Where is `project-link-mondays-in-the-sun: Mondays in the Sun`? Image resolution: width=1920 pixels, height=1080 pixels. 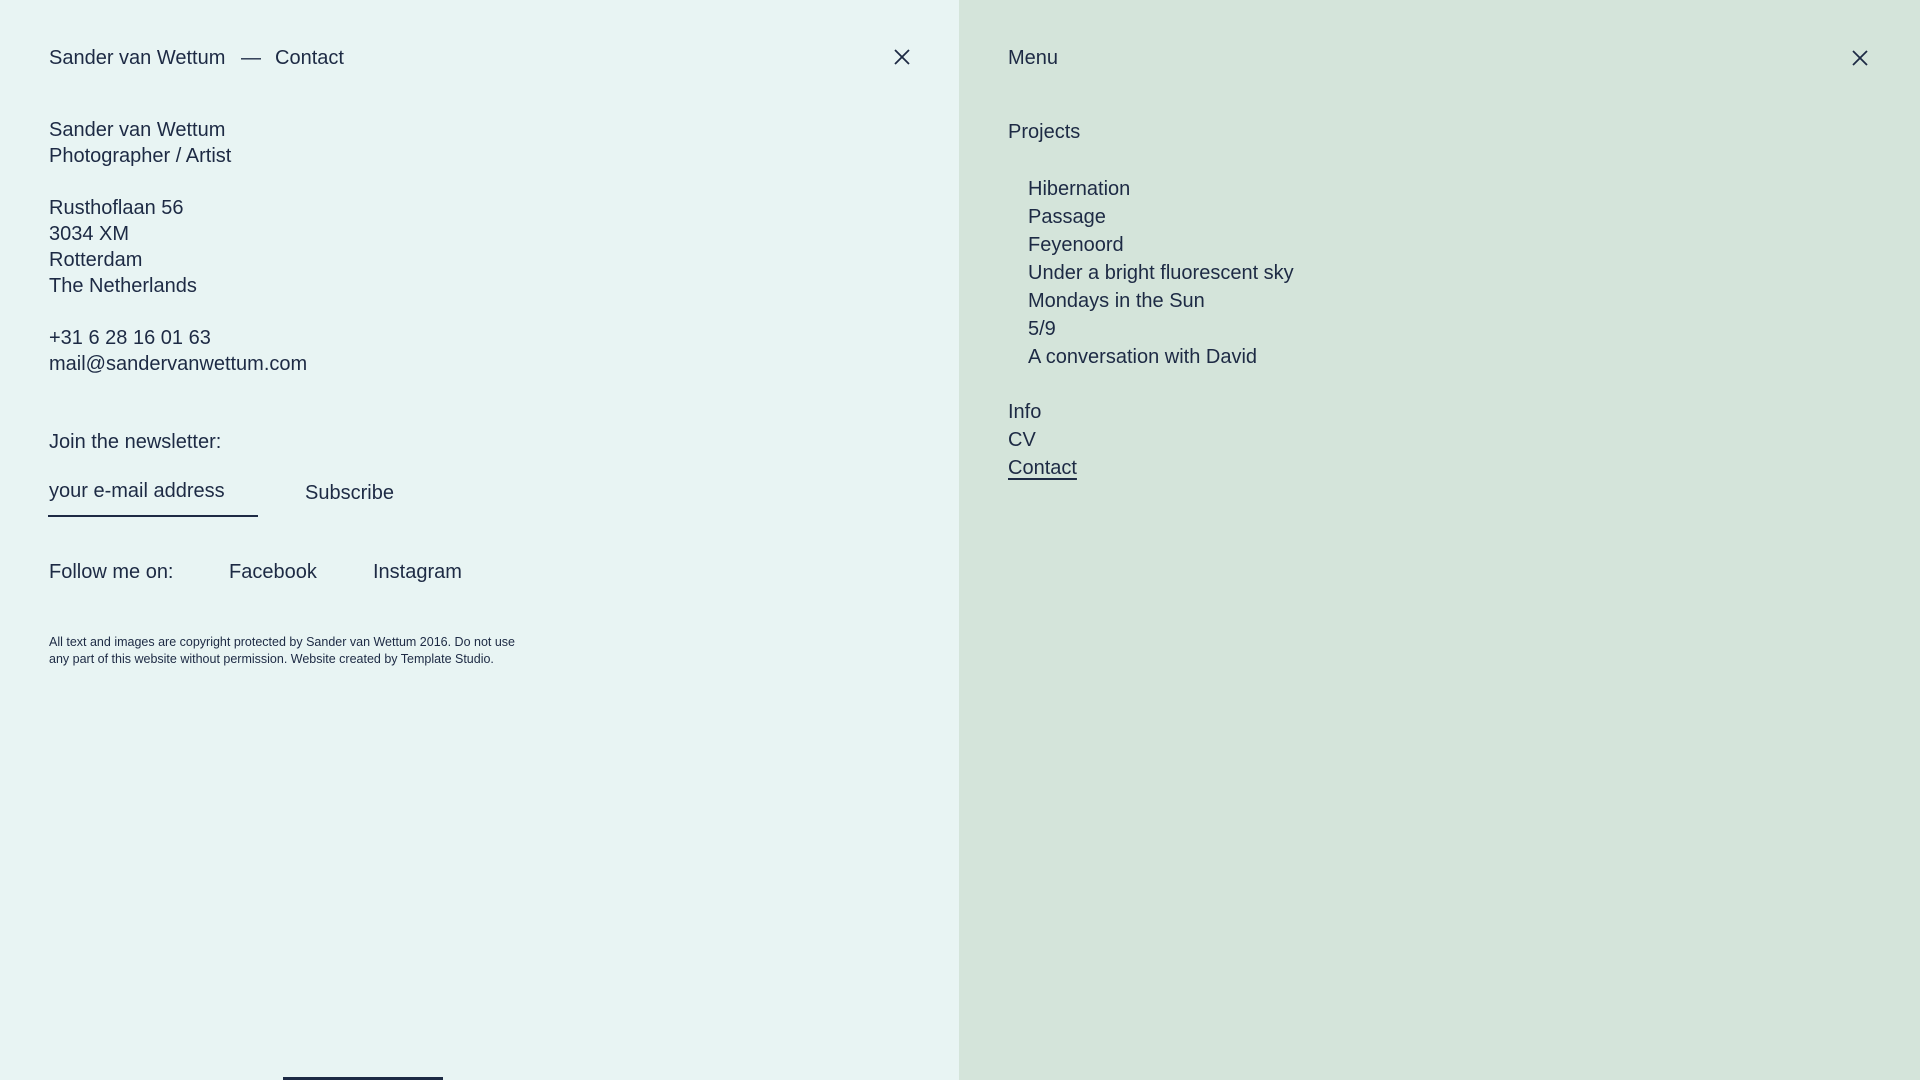 project-link-mondays-in-the-sun: Mondays in the Sun is located at coordinates (1161, 301).